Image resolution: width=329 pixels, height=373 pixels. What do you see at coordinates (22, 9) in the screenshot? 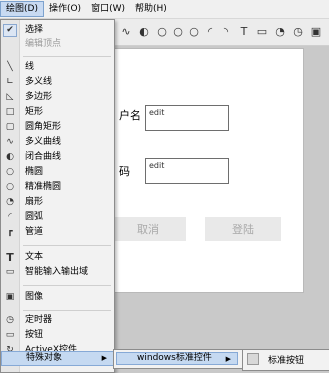
I see `menu-draw: 绘图(D)` at bounding box center [22, 9].